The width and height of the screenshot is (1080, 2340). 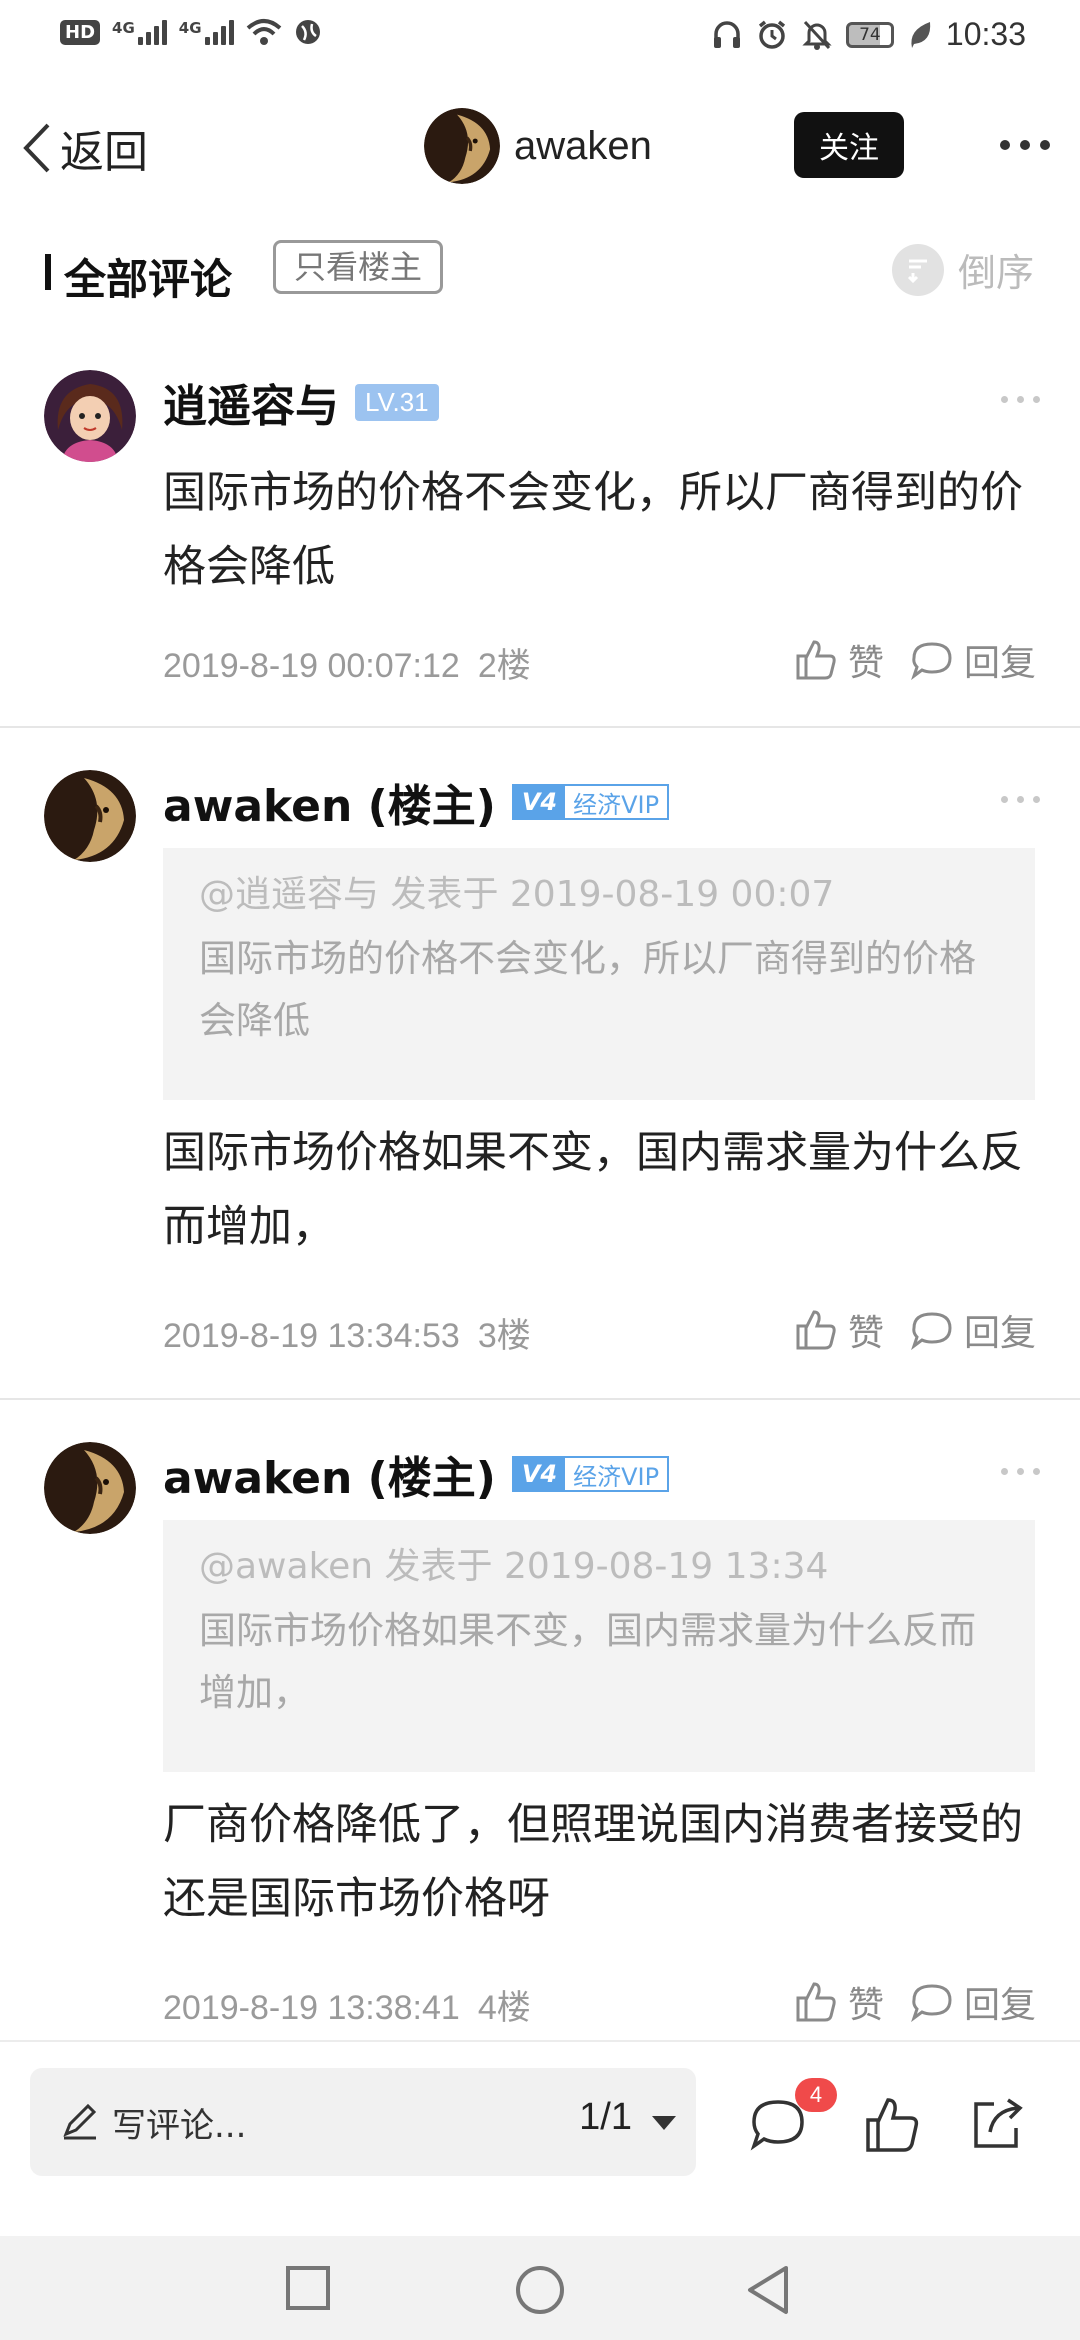 What do you see at coordinates (514, 1566) in the screenshot?
I see `quote-meta: @awaken 发表于 2019-08-19 13:34` at bounding box center [514, 1566].